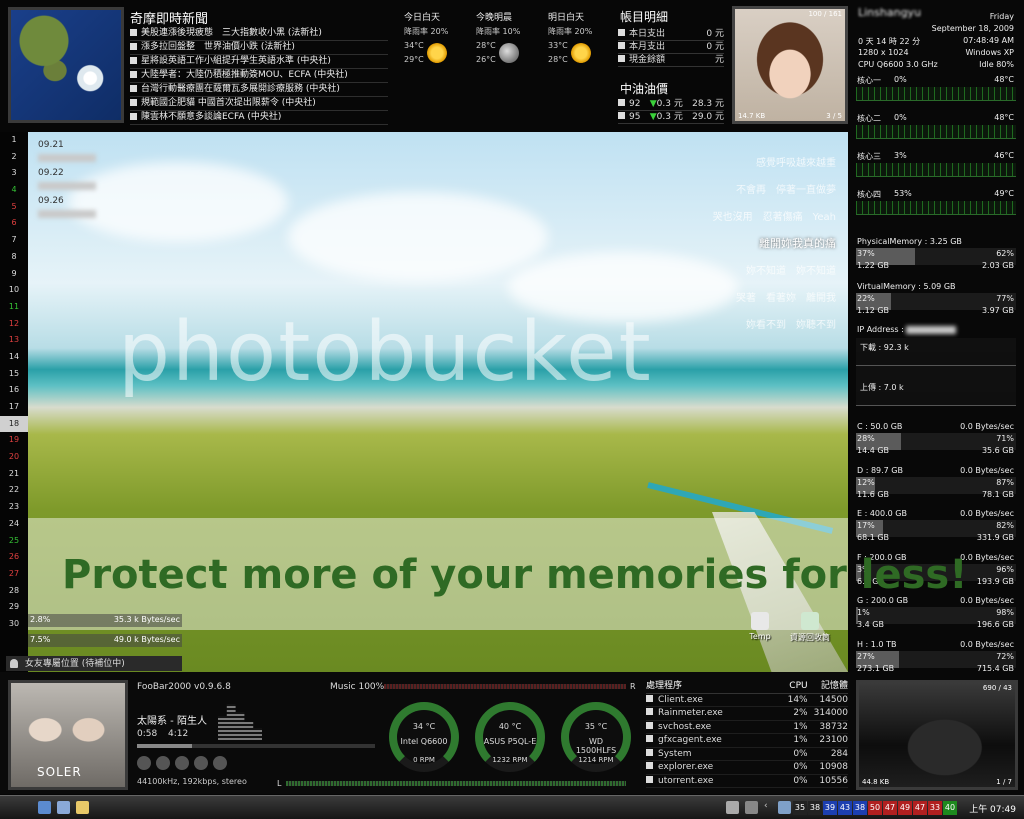 This screenshot has width=1024, height=819. I want to click on tray-numbers: 35 38 39 43 38 50 47 49 47 33 40, so click(874, 808).